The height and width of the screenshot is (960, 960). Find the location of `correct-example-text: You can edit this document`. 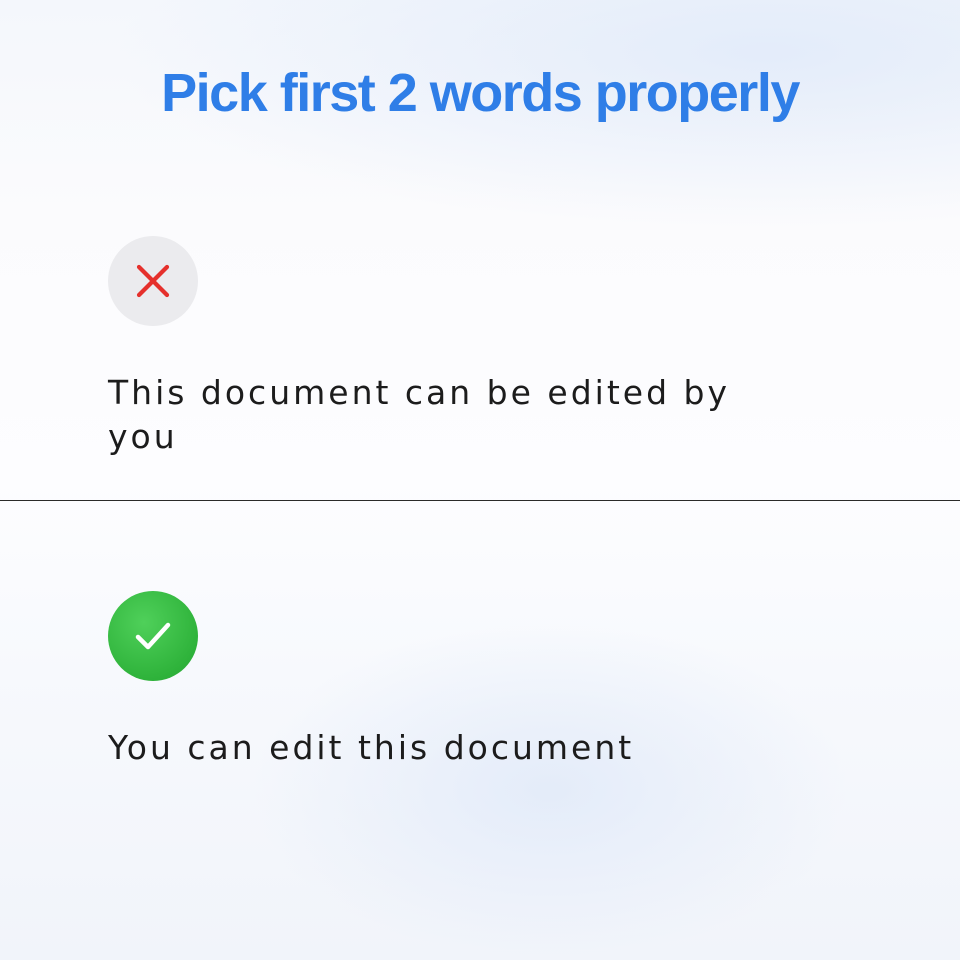

correct-example-text: You can edit this document is located at coordinates (371, 747).